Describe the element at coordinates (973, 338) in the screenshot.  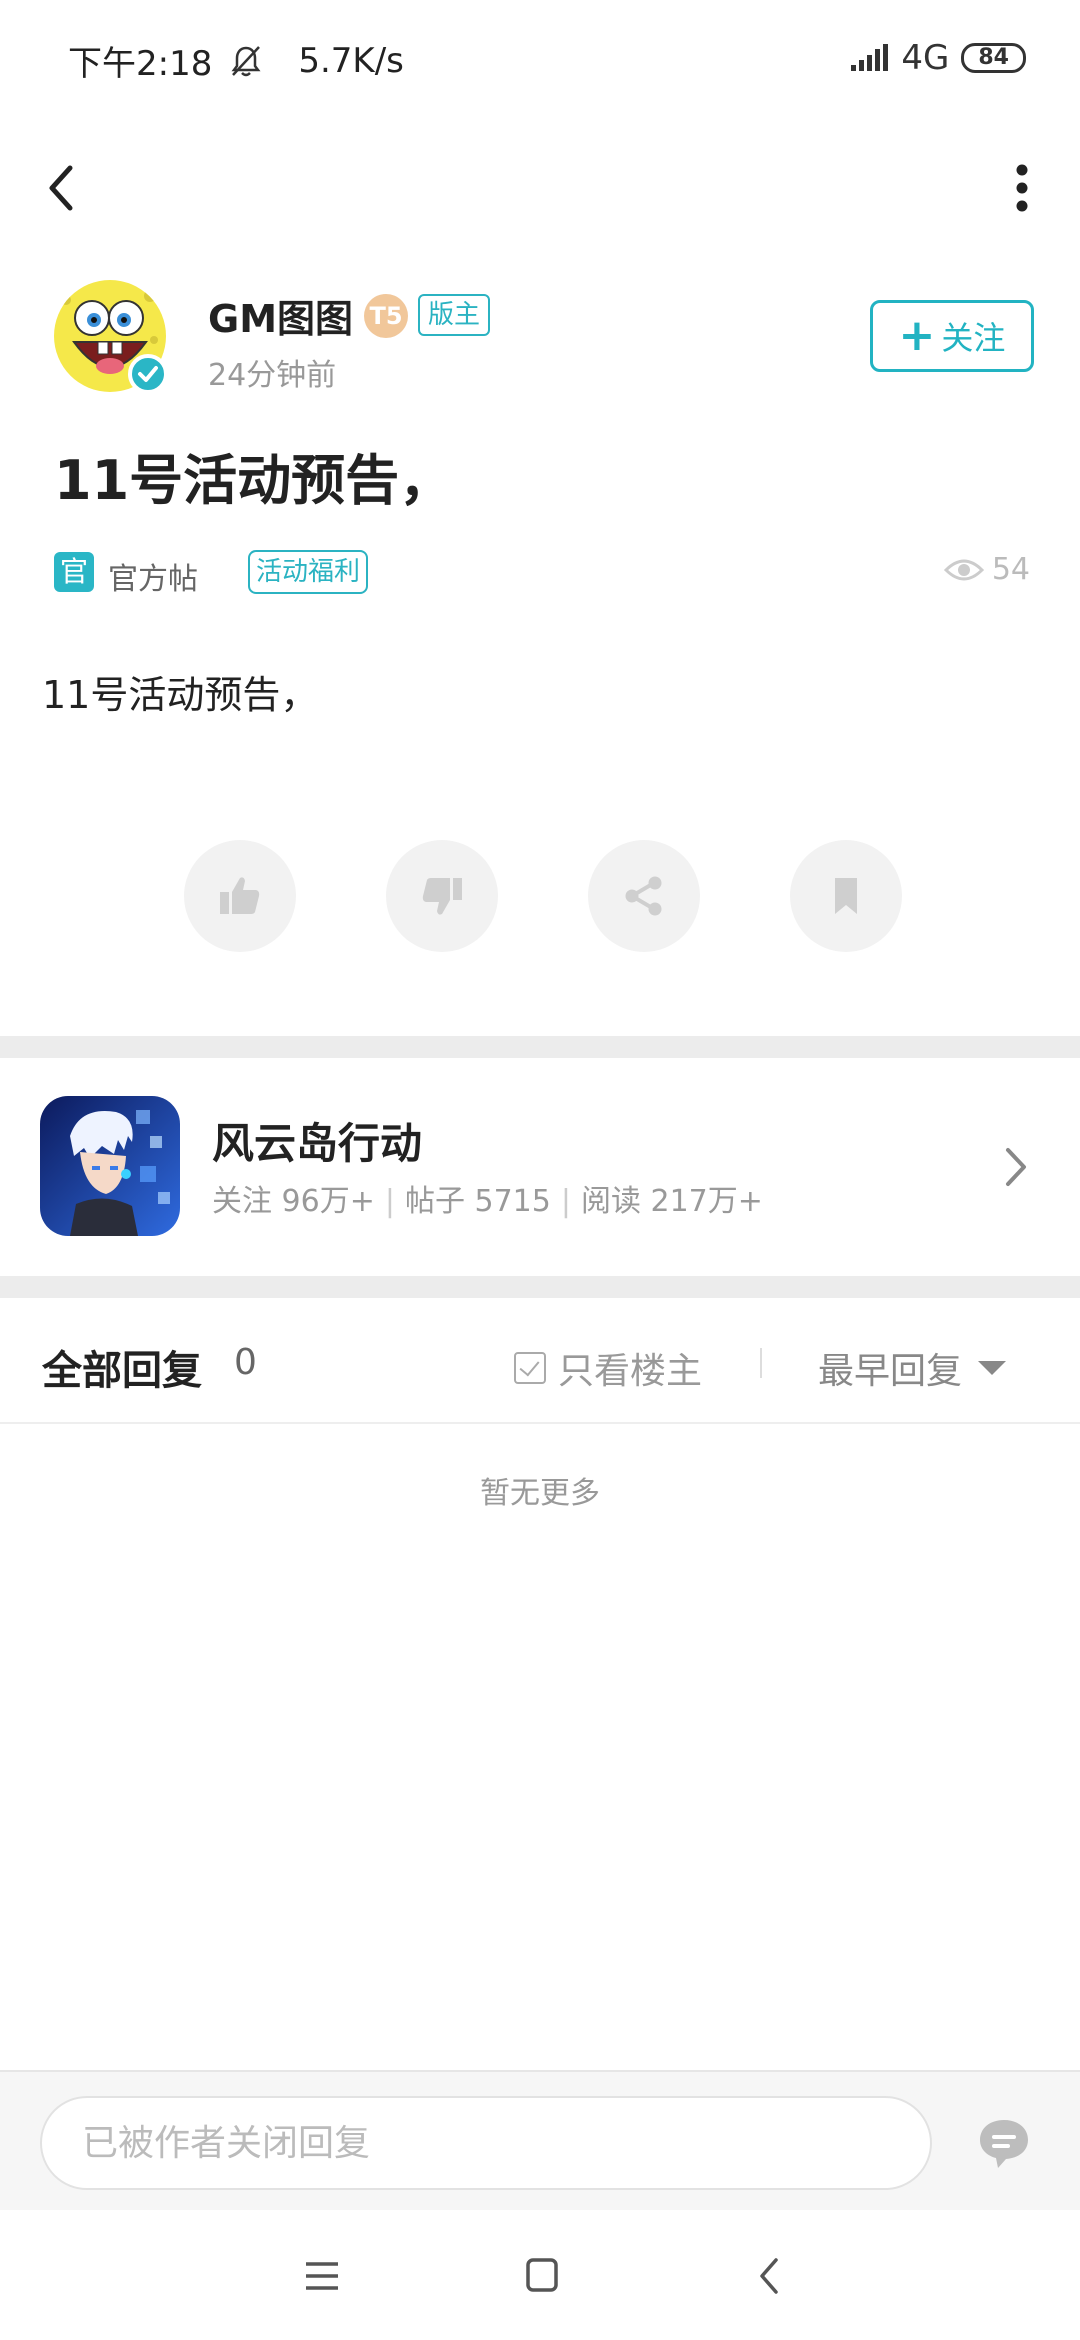
I see `follow-label: 关注` at that location.